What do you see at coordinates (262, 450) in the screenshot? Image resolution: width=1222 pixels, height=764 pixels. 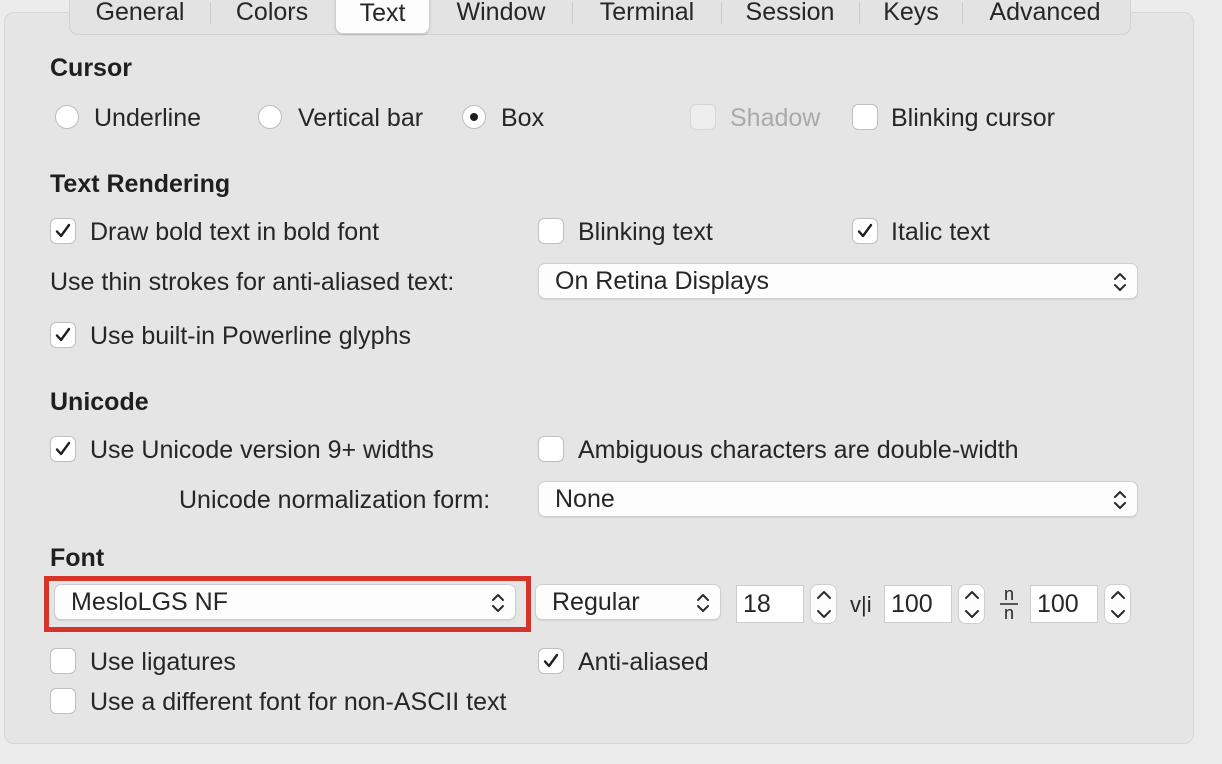 I see `unicode-widths-label: Use Unicode version 9+ widths` at bounding box center [262, 450].